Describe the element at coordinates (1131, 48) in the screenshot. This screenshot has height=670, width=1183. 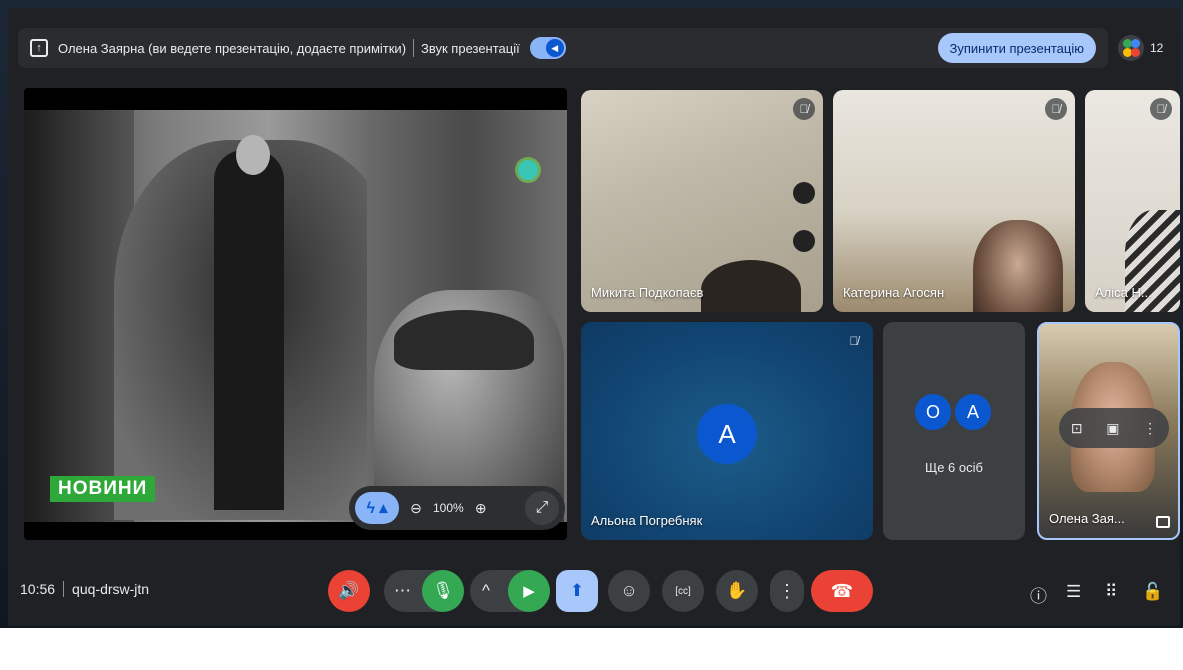
I see `participants-avatars-icon` at that location.